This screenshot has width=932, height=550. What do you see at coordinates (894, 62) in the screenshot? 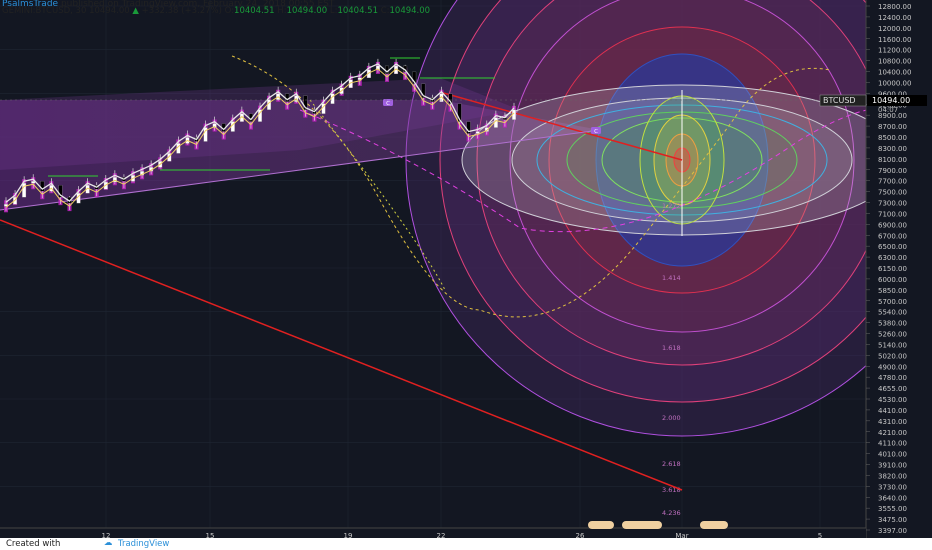
I see `price-tick-label: 10800.00` at bounding box center [894, 62].